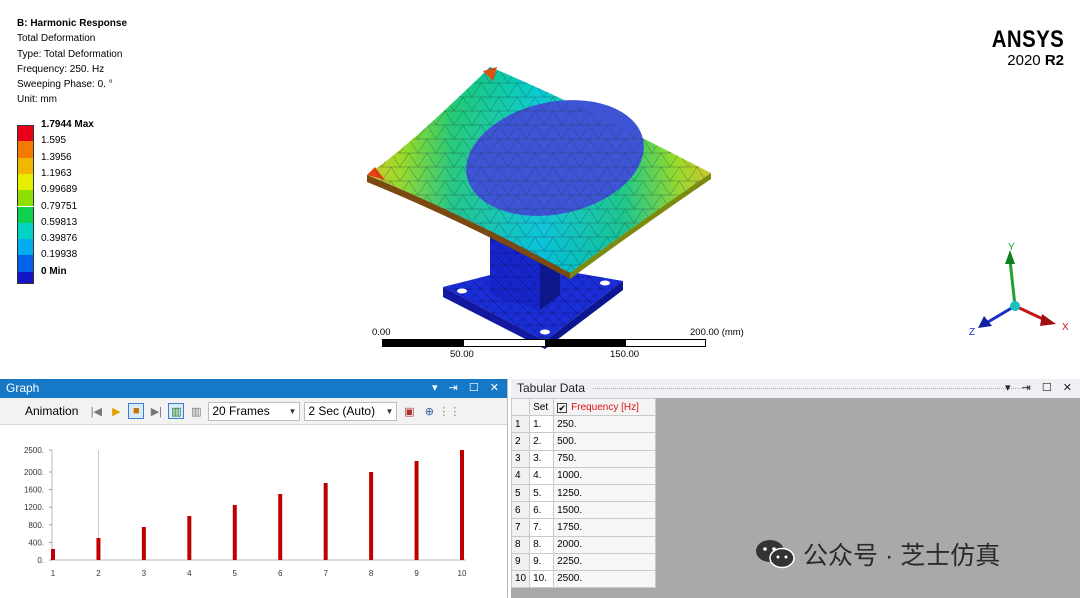 This screenshot has width=1080, height=598. What do you see at coordinates (605, 475) in the screenshot?
I see `frequency-cell: 1000.` at bounding box center [605, 475].